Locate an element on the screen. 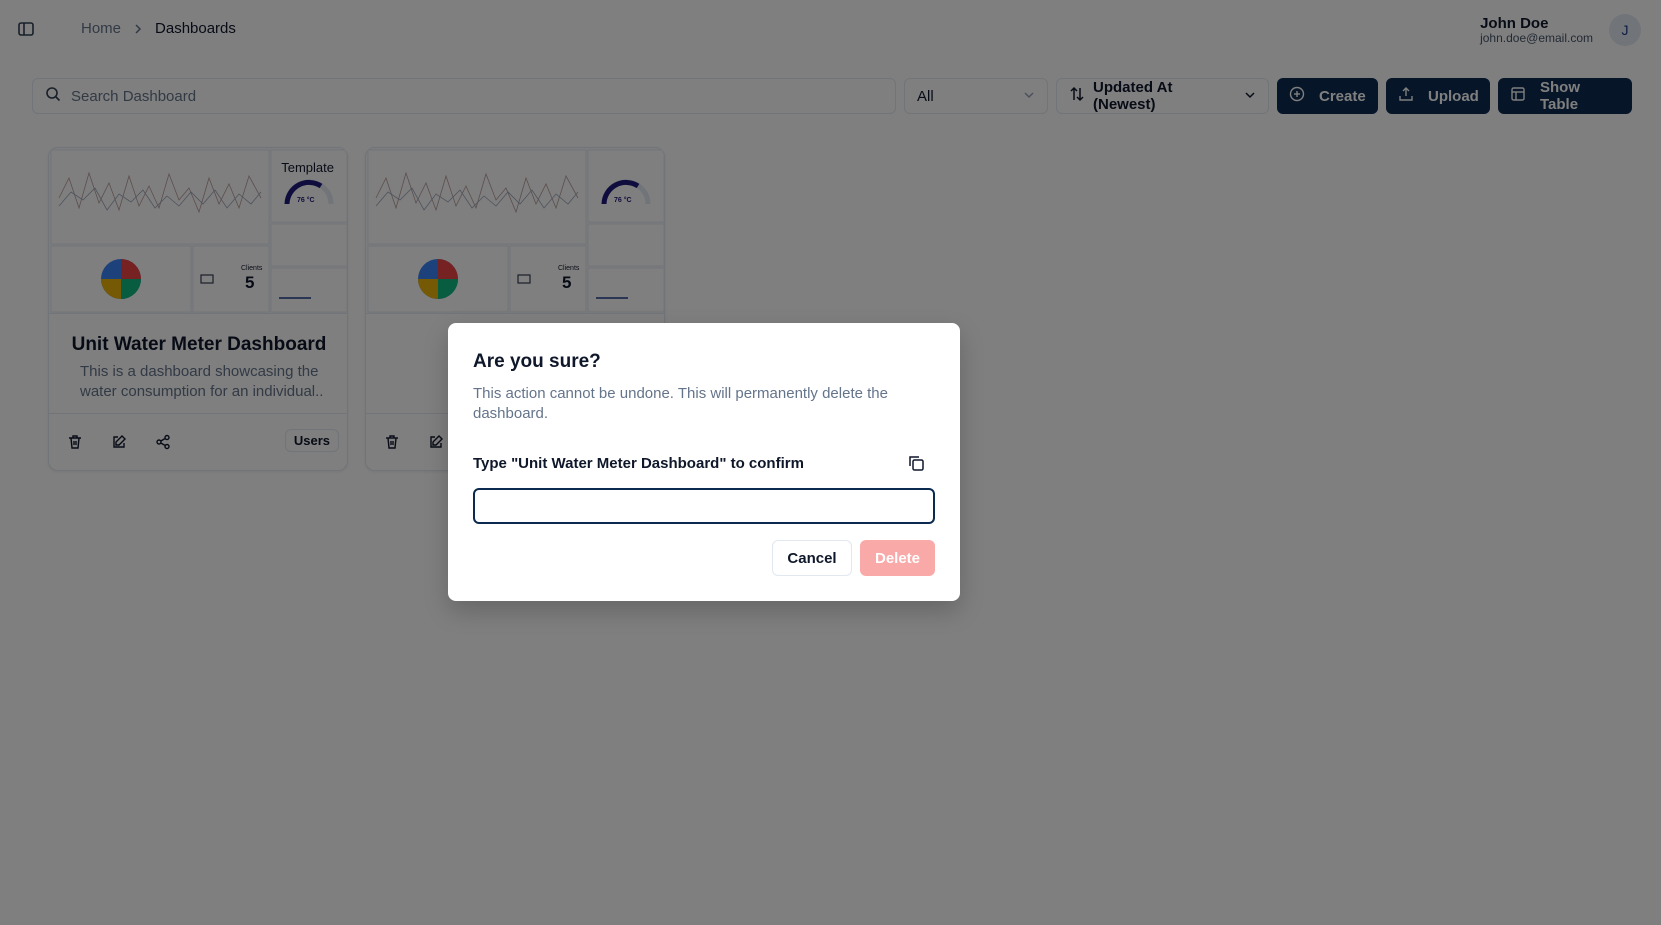 The height and width of the screenshot is (925, 1661). copy-icon is located at coordinates (916, 463).